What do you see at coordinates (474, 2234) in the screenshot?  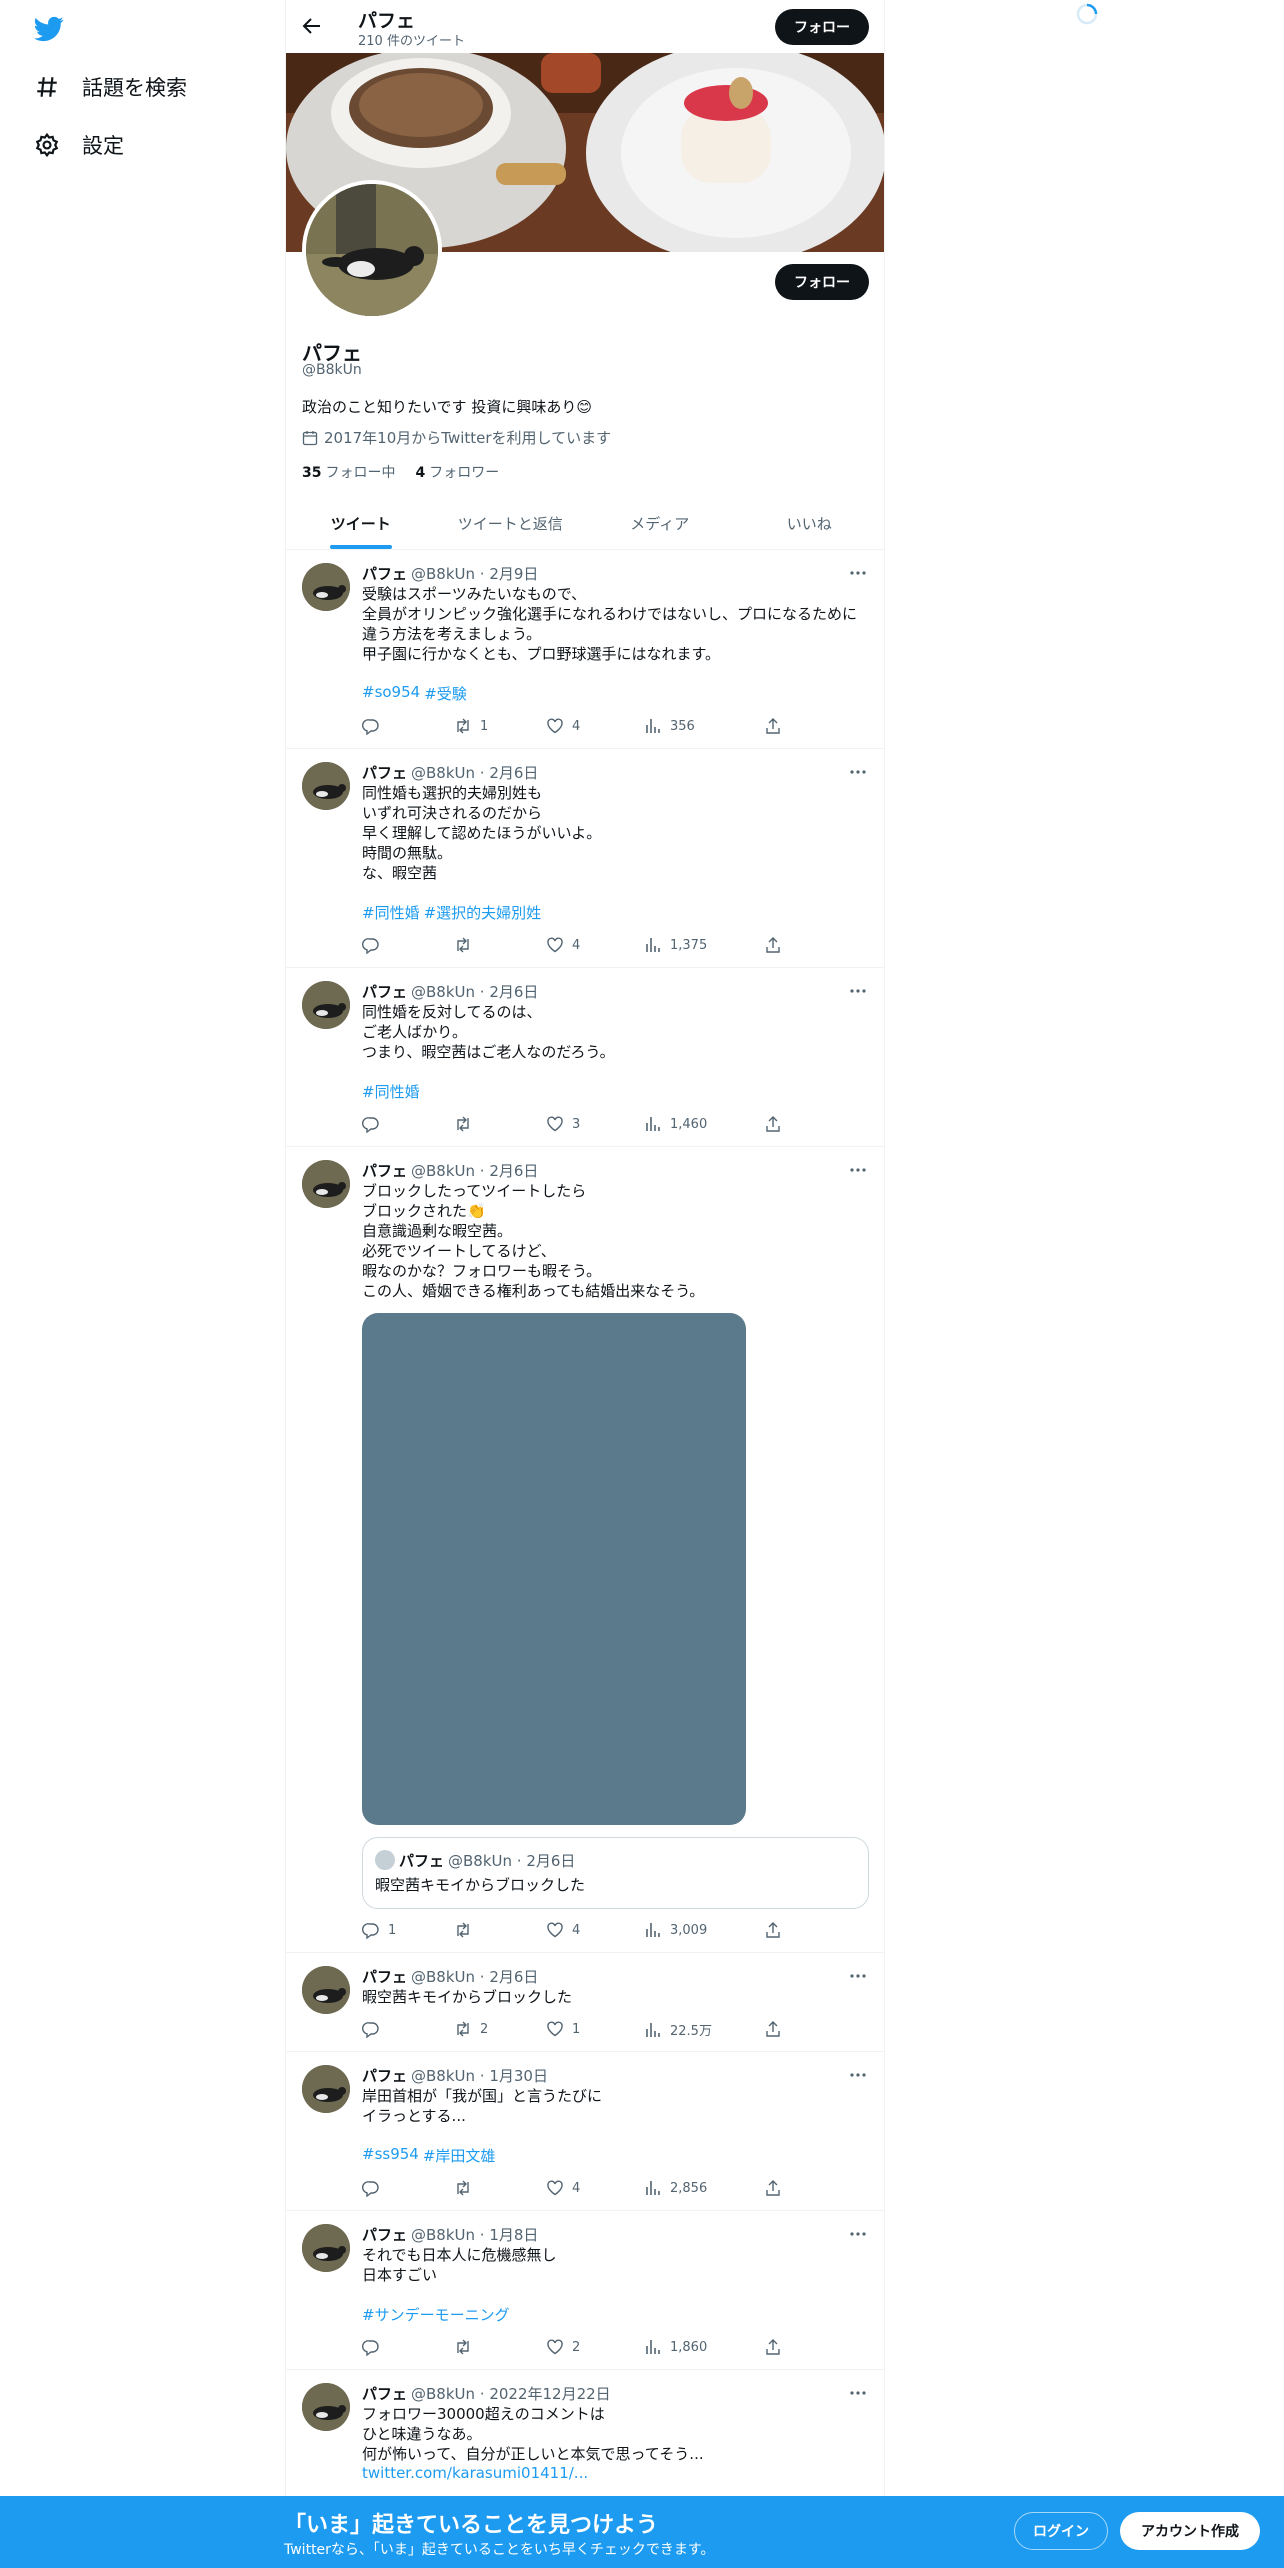 I see `tweet-meta: @B8kUn · 1月8日` at bounding box center [474, 2234].